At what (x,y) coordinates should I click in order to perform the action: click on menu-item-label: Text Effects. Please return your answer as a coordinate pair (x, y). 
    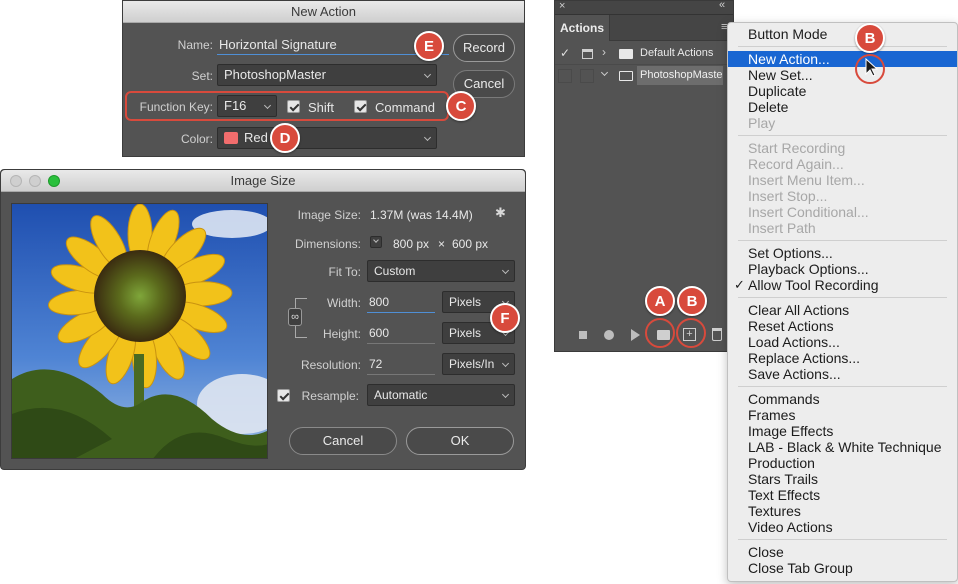
    Looking at the image, I should click on (784, 495).